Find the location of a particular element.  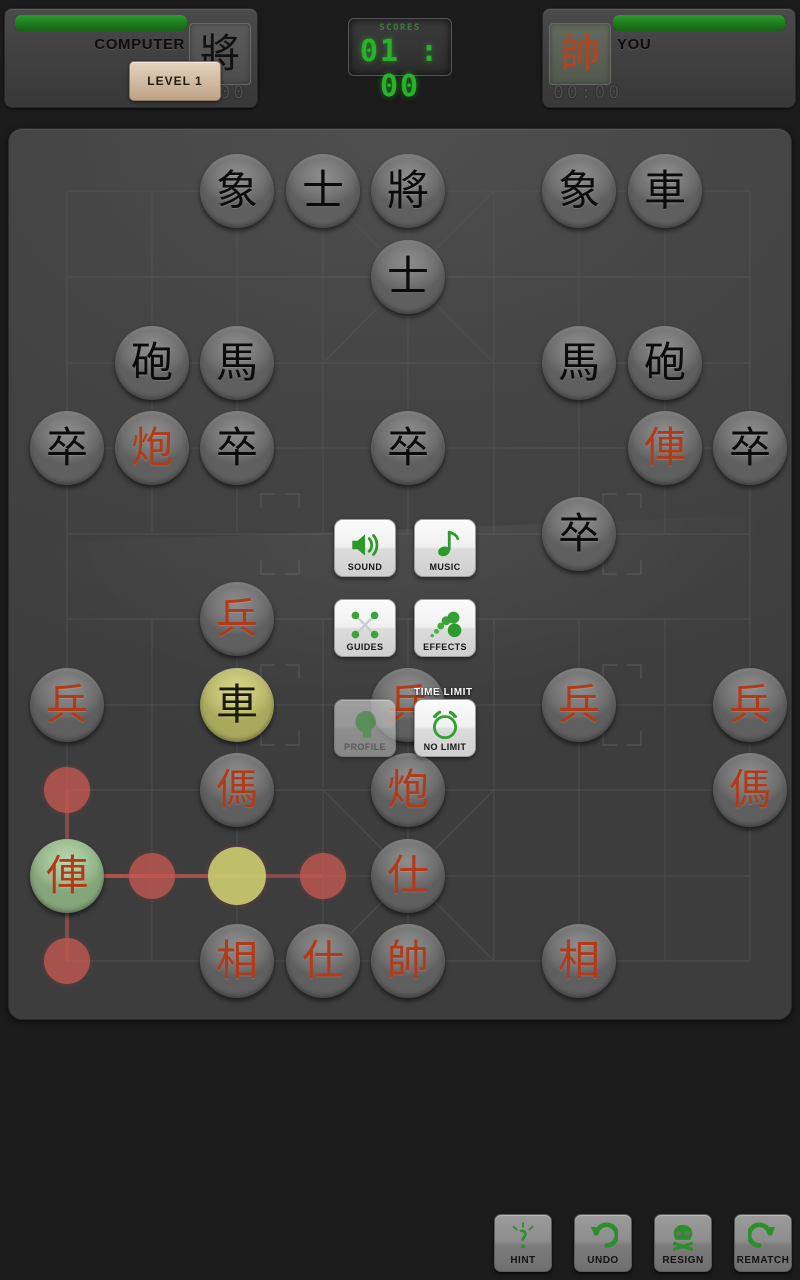

music-label: MUSIC is located at coordinates (445, 567).